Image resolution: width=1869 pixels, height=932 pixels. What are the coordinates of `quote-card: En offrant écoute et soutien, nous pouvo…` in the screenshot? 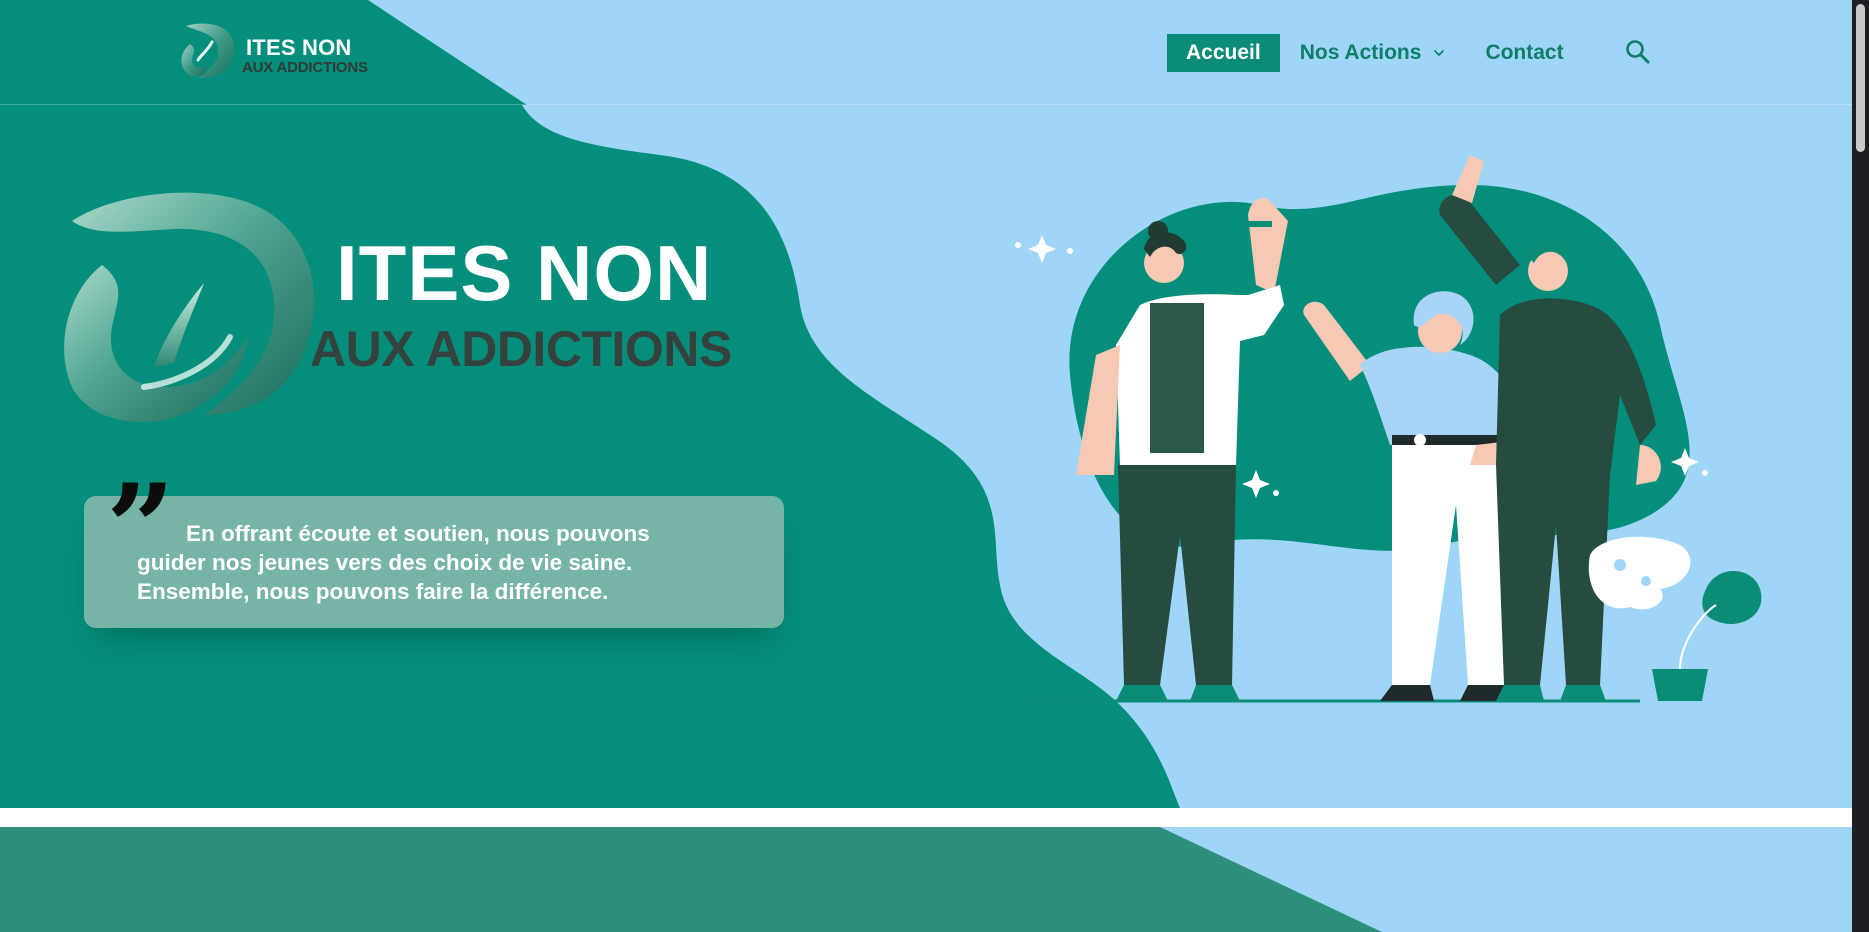 It's located at (434, 562).